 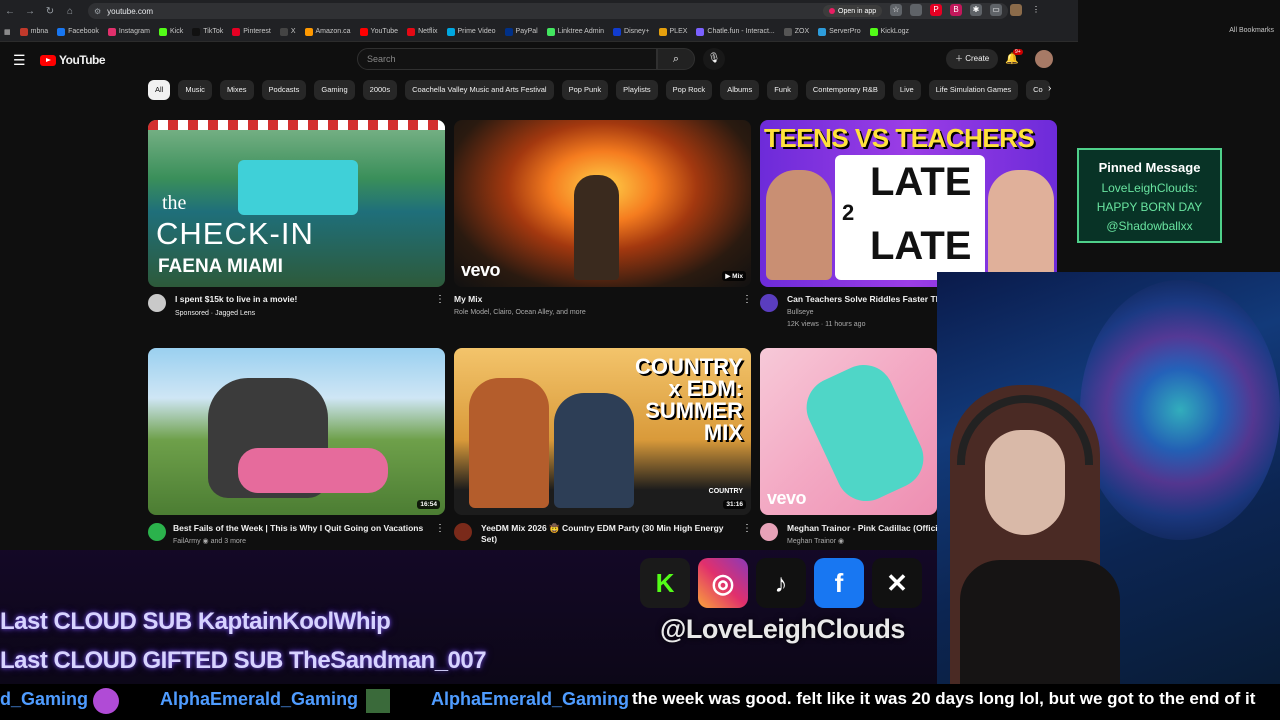 What do you see at coordinates (287, 31) in the screenshot?
I see `bookmark-item: X` at bounding box center [287, 31].